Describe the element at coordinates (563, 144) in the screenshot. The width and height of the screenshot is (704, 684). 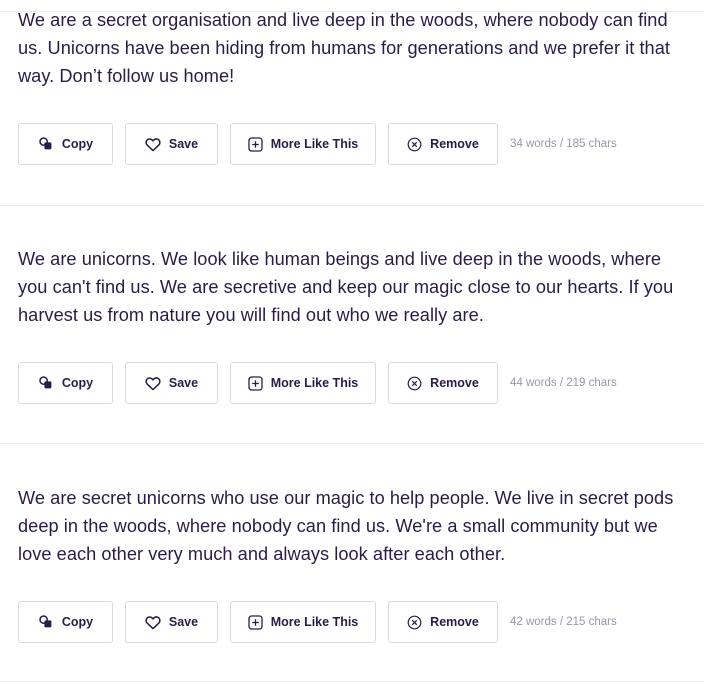
I see `word-char-count: 34 words / 185 chars` at that location.